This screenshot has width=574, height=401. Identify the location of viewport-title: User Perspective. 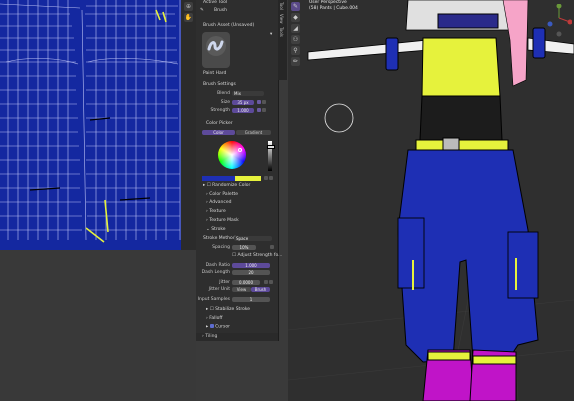
(328, 2).